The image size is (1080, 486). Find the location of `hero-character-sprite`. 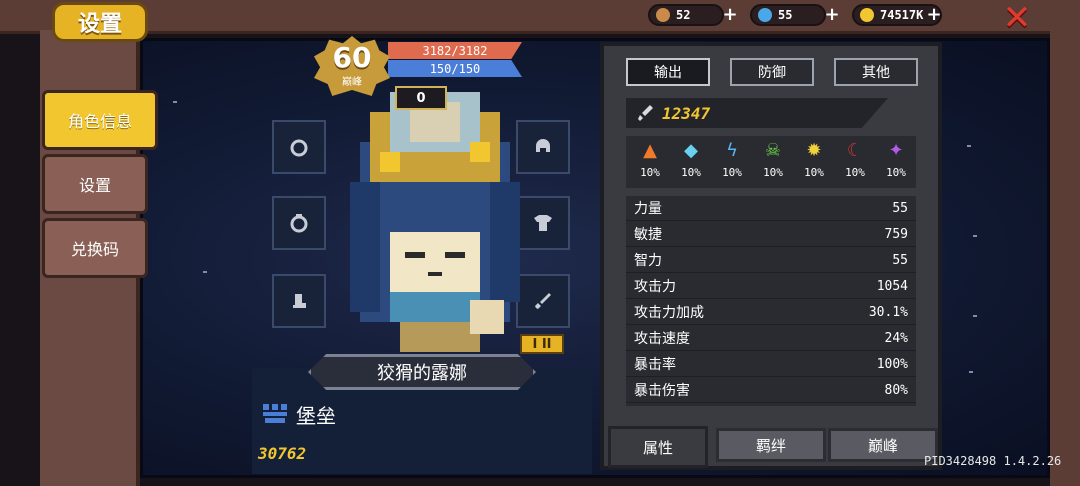

hero-character-sprite is located at coordinates (435, 222).